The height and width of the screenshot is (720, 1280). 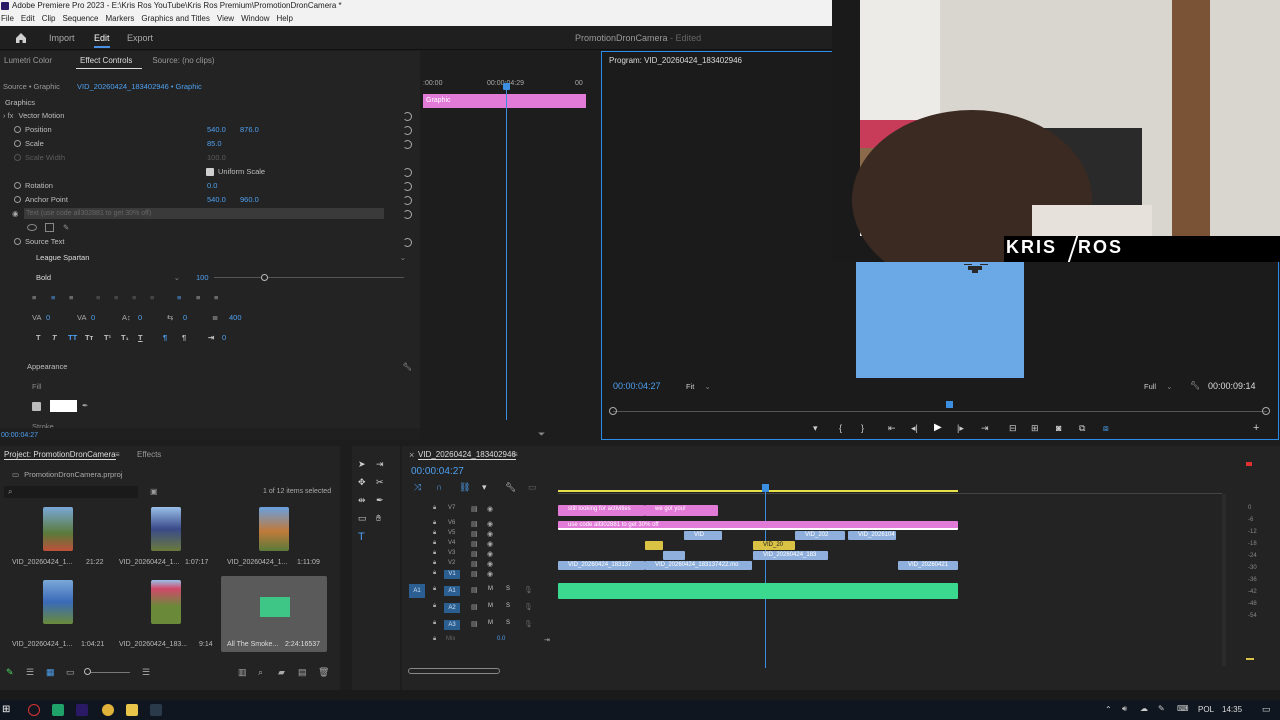 I want to click on clip-v5-b: VID_202, so click(x=820, y=535).